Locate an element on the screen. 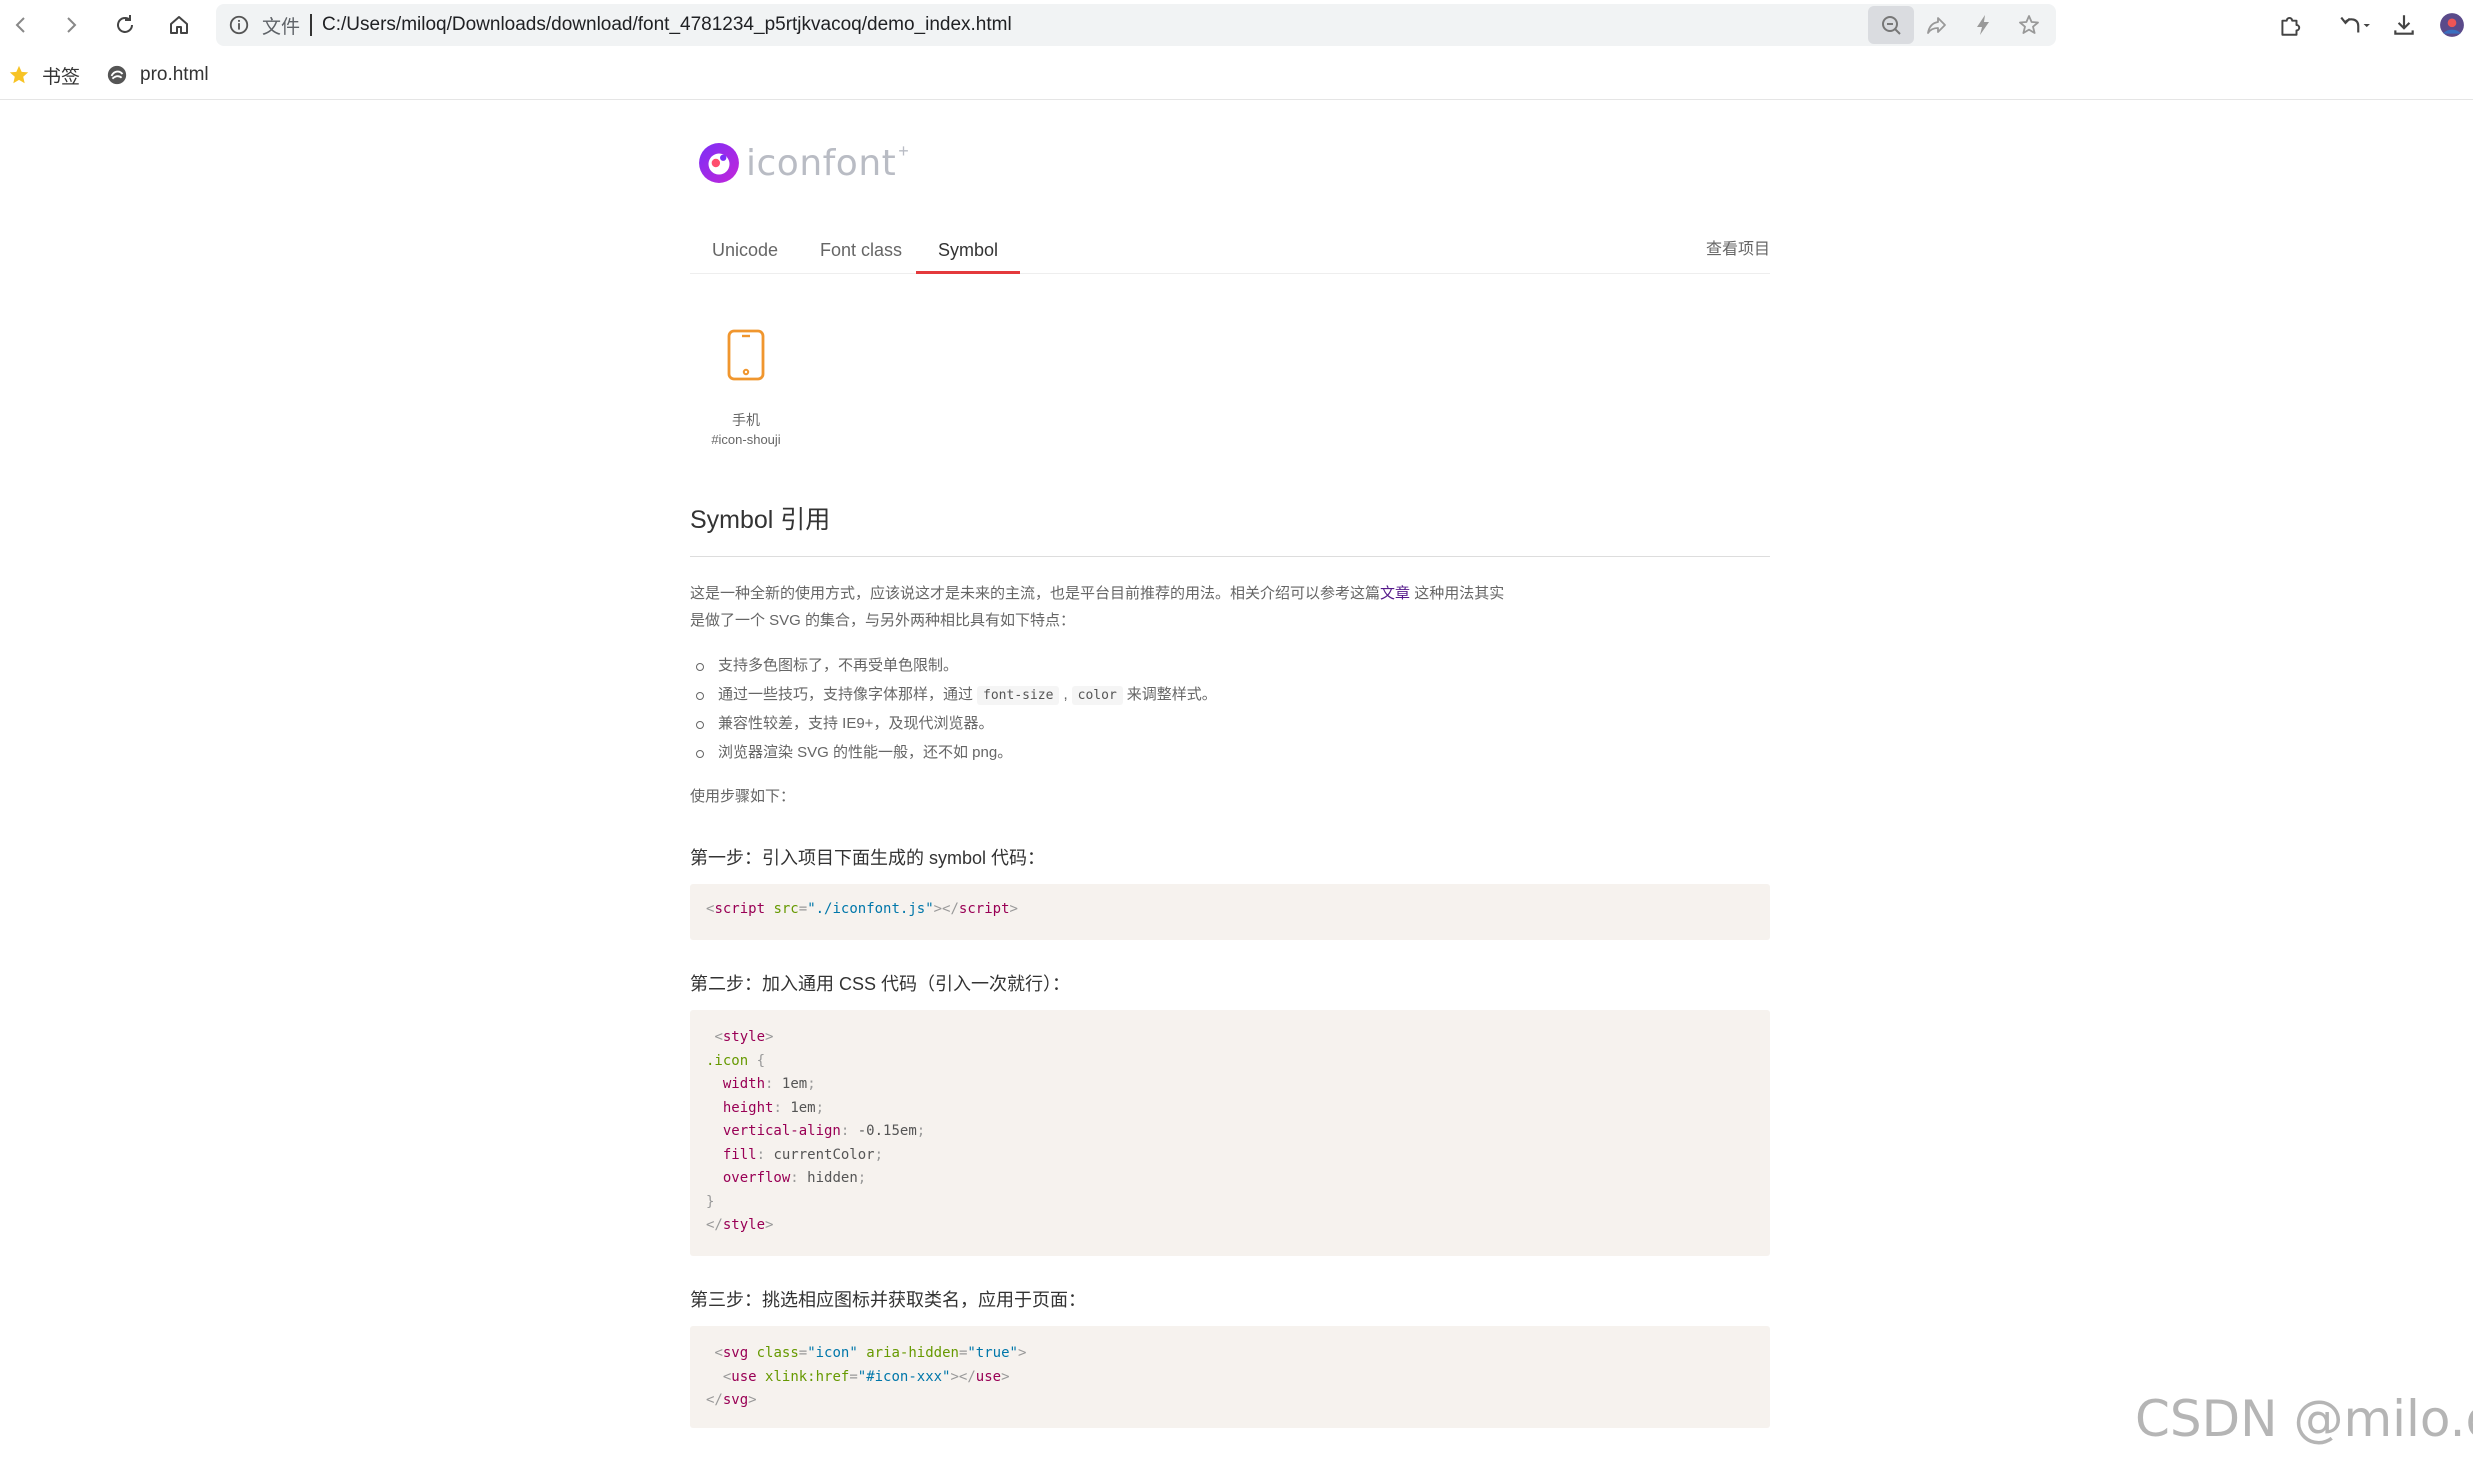 The height and width of the screenshot is (1462, 2473). code-value: currentColor is located at coordinates (824, 1154).